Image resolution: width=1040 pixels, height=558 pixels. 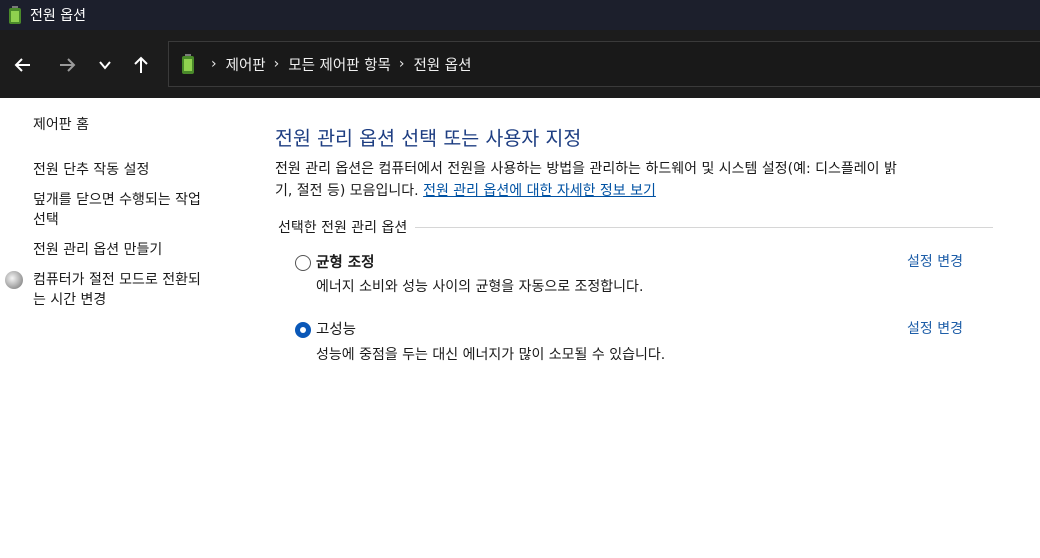 What do you see at coordinates (46, 220) in the screenshot?
I see `sidebar-item-lid-close-cont: 선택` at bounding box center [46, 220].